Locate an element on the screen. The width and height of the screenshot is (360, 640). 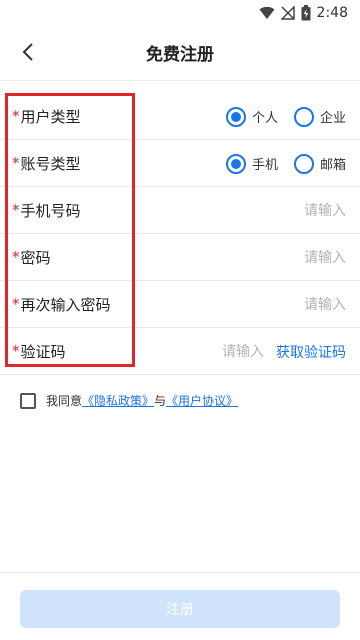
confirm-password-label: 再次输入密码 is located at coordinates (65, 304).